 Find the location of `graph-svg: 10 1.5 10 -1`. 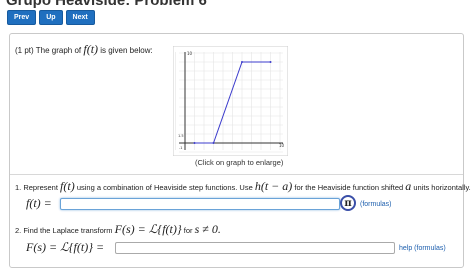

graph-svg: 10 1.5 10 -1 is located at coordinates (230, 101).